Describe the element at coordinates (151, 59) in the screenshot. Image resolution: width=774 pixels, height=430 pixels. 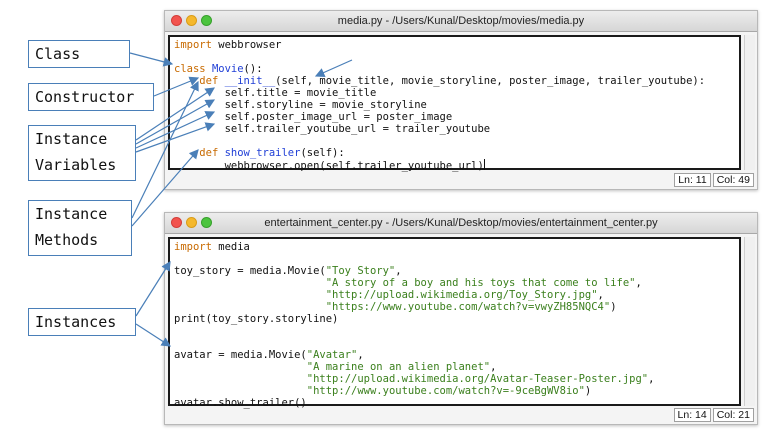
I see `class-arrow` at that location.